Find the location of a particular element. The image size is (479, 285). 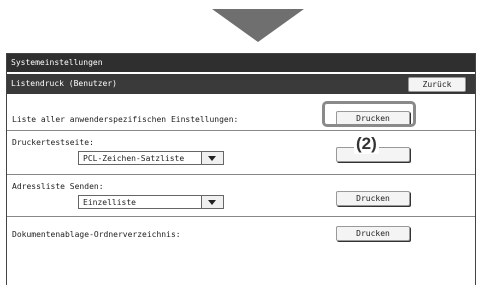

address-list-select-value: Einzelliste is located at coordinates (109, 202).